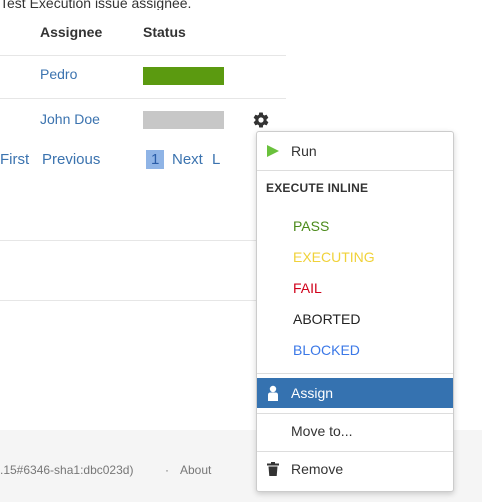 This screenshot has height=502, width=482. Describe the element at coordinates (187, 159) in the screenshot. I see `pager-next: Next` at that location.